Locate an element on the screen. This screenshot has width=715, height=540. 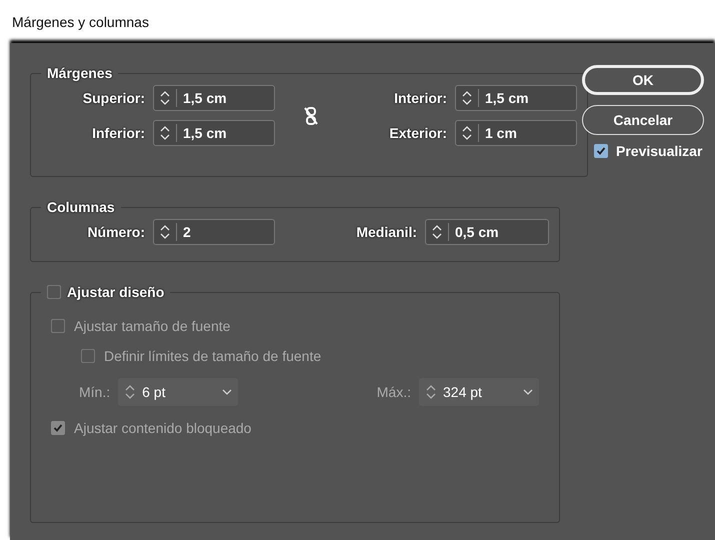
dialog-button: OK is located at coordinates (643, 80).